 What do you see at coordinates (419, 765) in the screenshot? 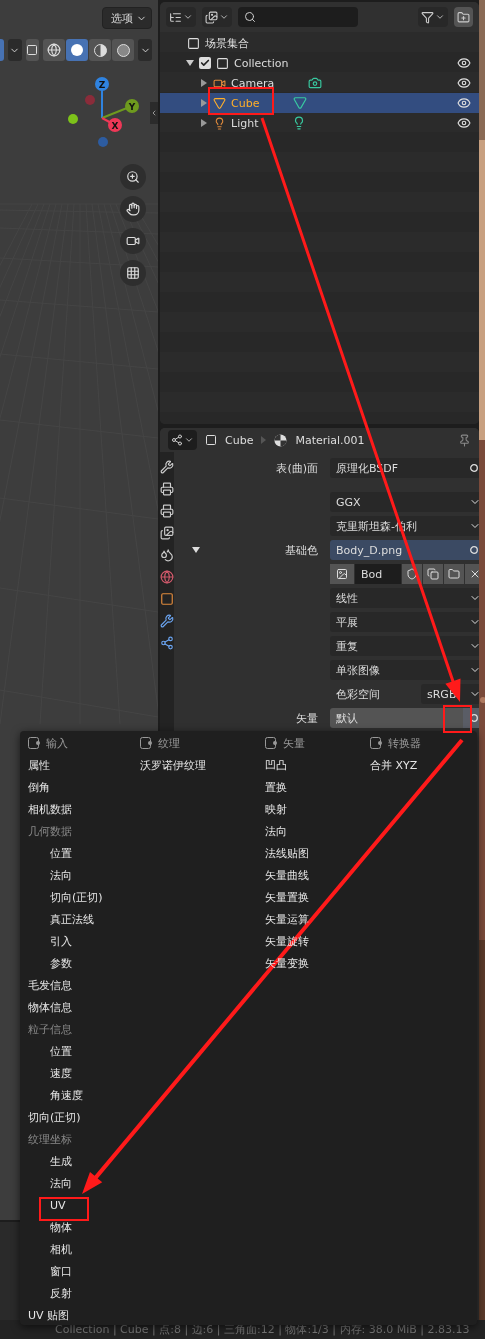
I see `menu-item: 合并 XYZ` at bounding box center [419, 765].